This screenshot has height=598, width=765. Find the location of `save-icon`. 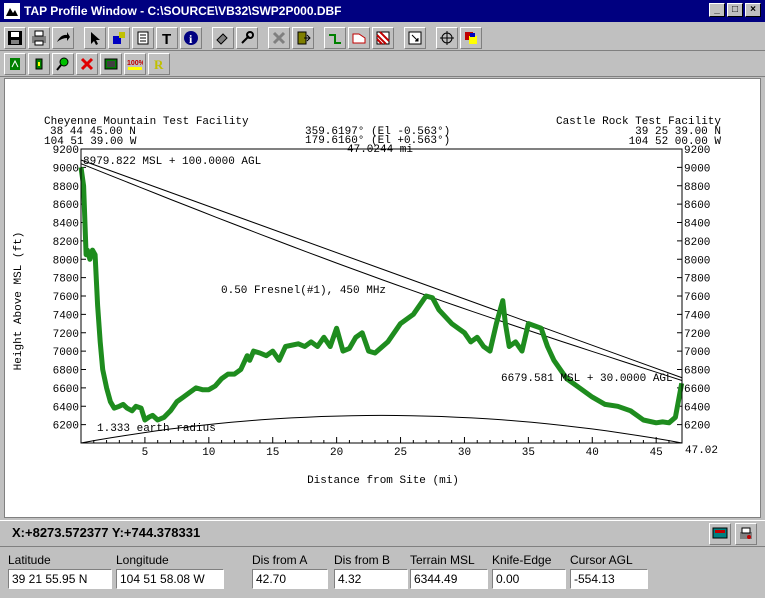

save-icon is located at coordinates (15, 37).